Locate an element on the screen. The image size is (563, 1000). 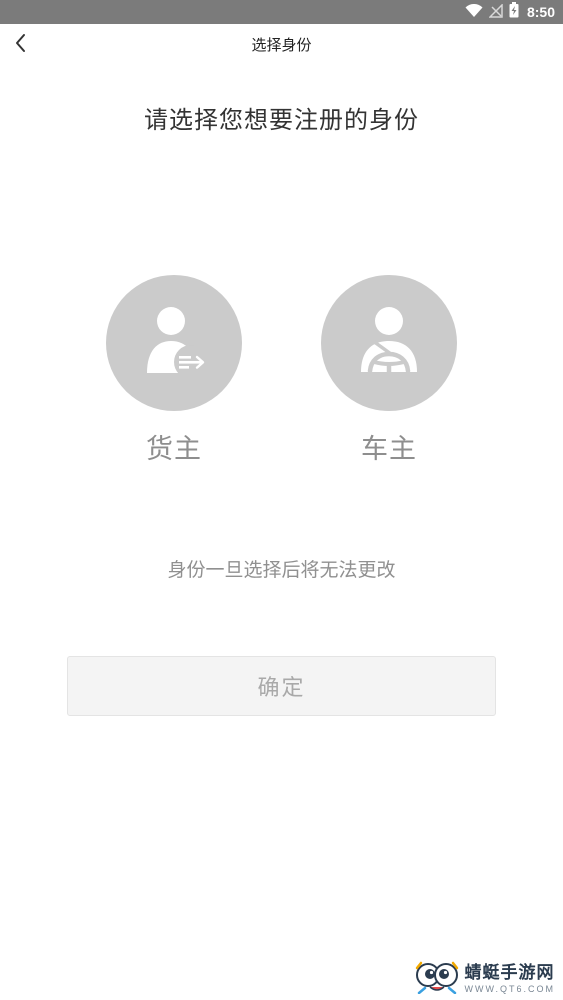
page-title: 选择身份 is located at coordinates (281, 45).